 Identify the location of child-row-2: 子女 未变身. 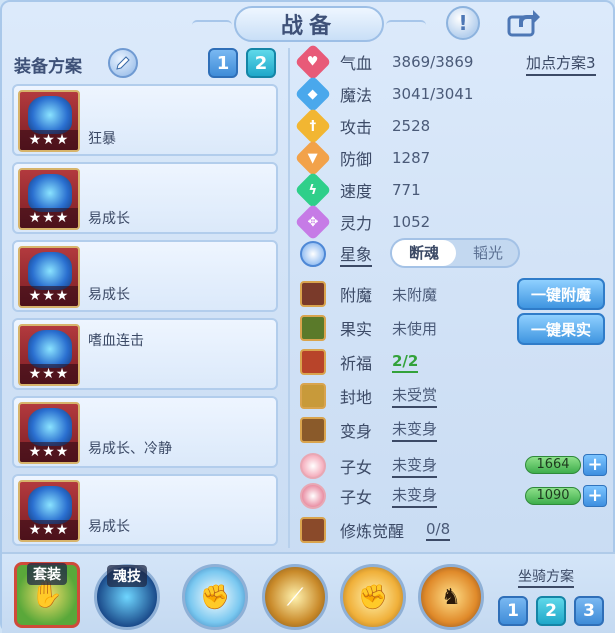
(368, 496).